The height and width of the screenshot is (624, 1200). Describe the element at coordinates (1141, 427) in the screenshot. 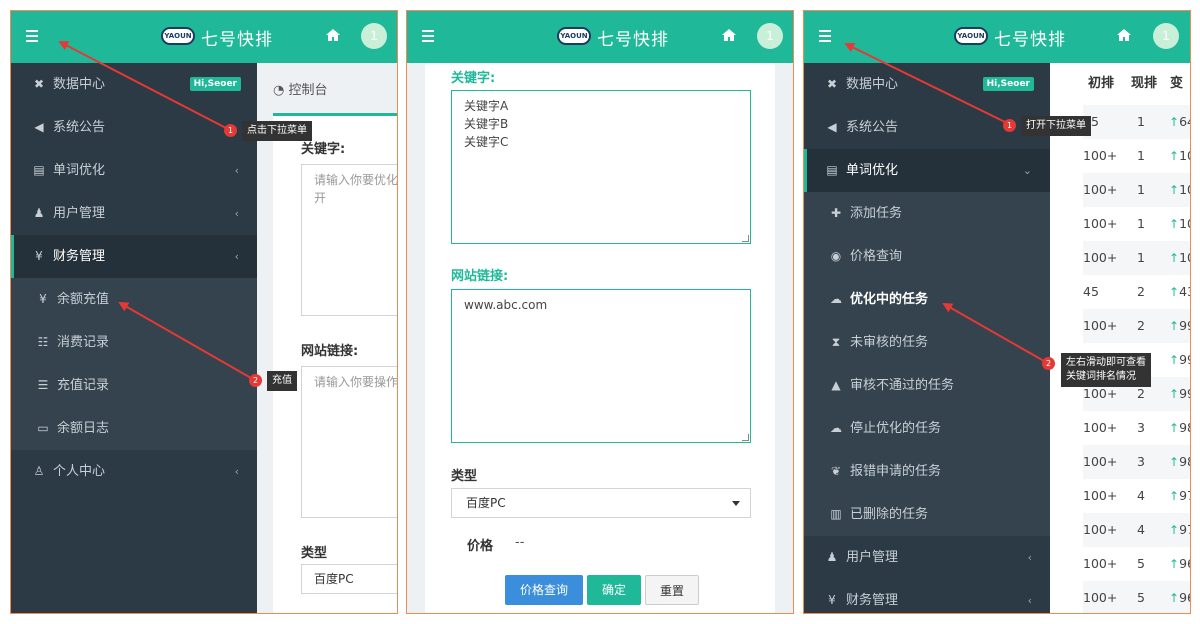

I see `cell-current: 3` at that location.